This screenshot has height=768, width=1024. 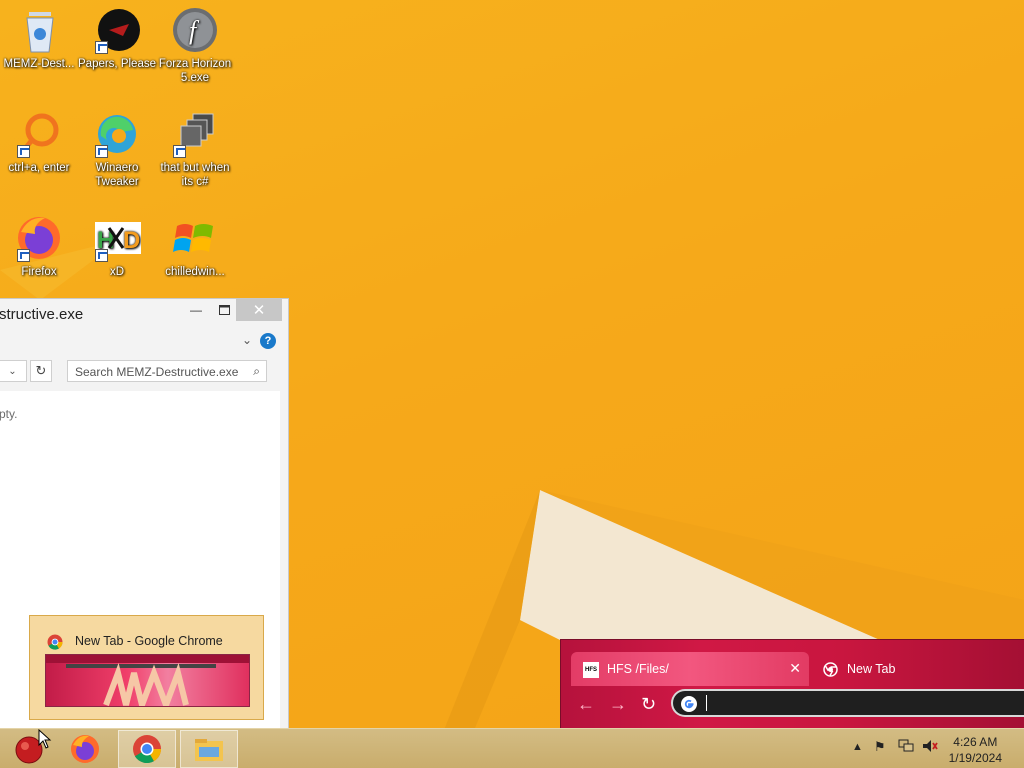 I want to click on papers-please-icon, so click(x=117, y=30).